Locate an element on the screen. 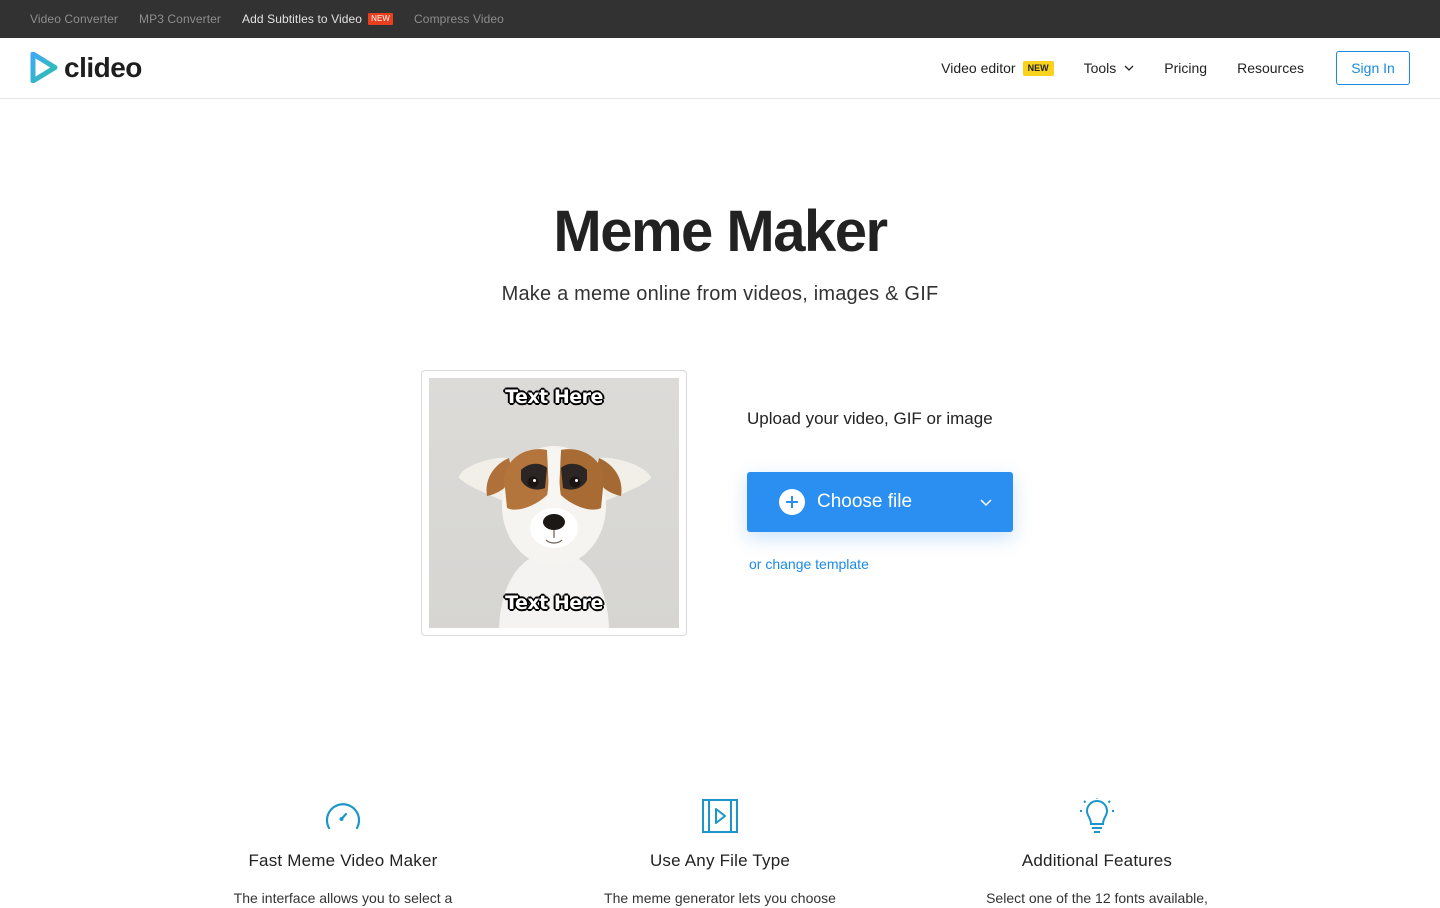  feature-title: Use Any File Type is located at coordinates (720, 860).